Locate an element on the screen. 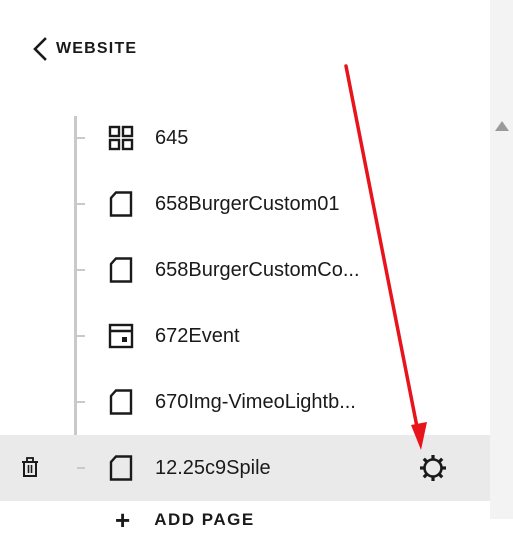 The width and height of the screenshot is (513, 535). page-title: 658BurgerCustom01 is located at coordinates (247, 204).